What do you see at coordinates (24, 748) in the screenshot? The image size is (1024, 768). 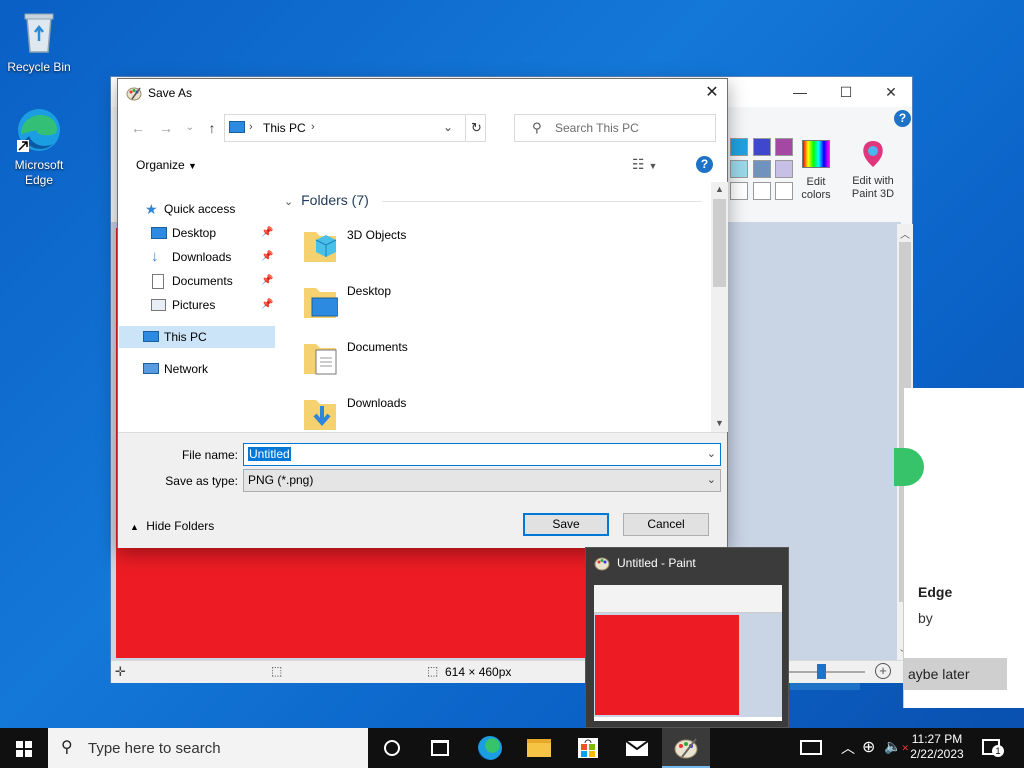 I see `start-button` at bounding box center [24, 748].